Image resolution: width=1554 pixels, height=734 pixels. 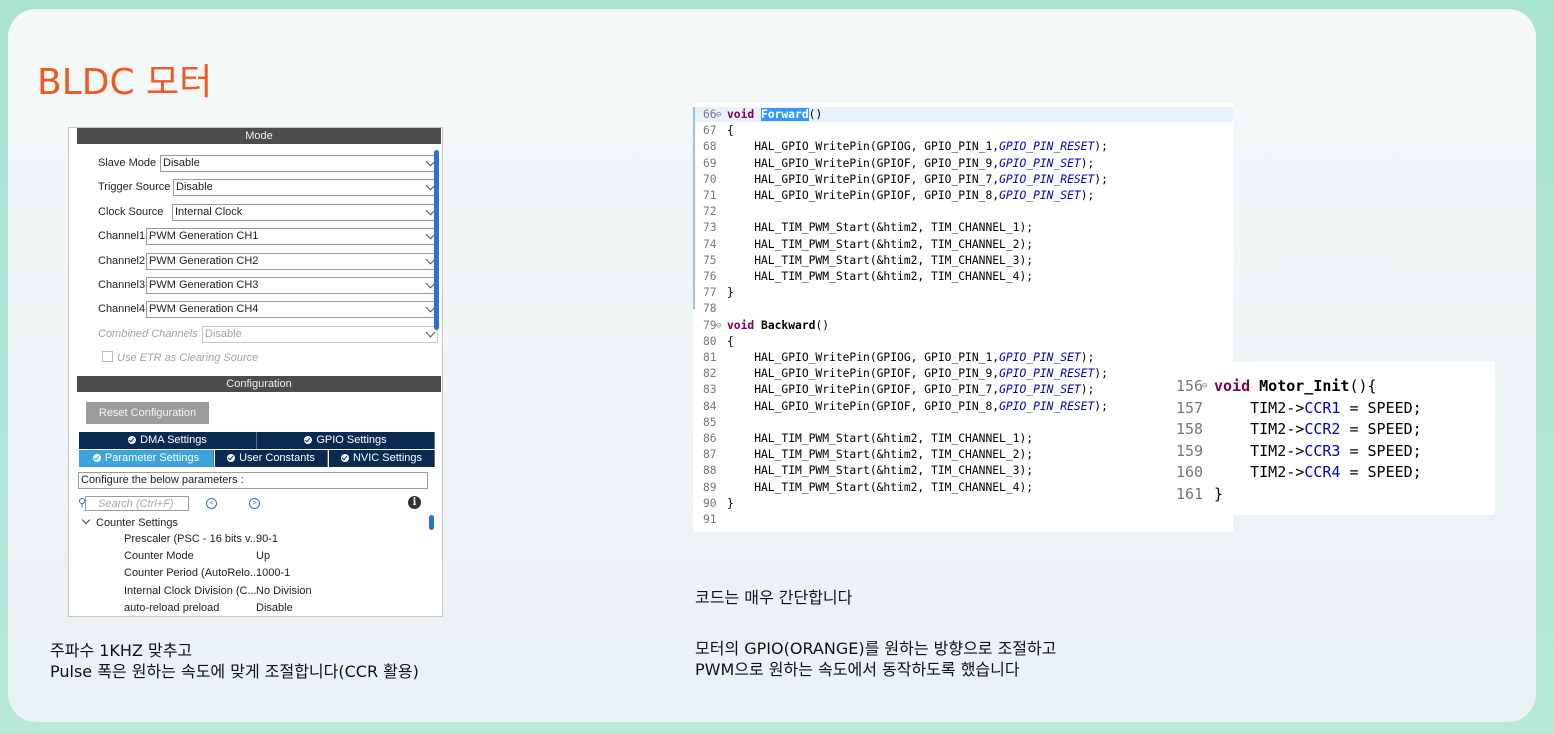 What do you see at coordinates (207, 575) in the screenshot?
I see `param-row: Counter Period (AutoRelo... 1000-1` at bounding box center [207, 575].